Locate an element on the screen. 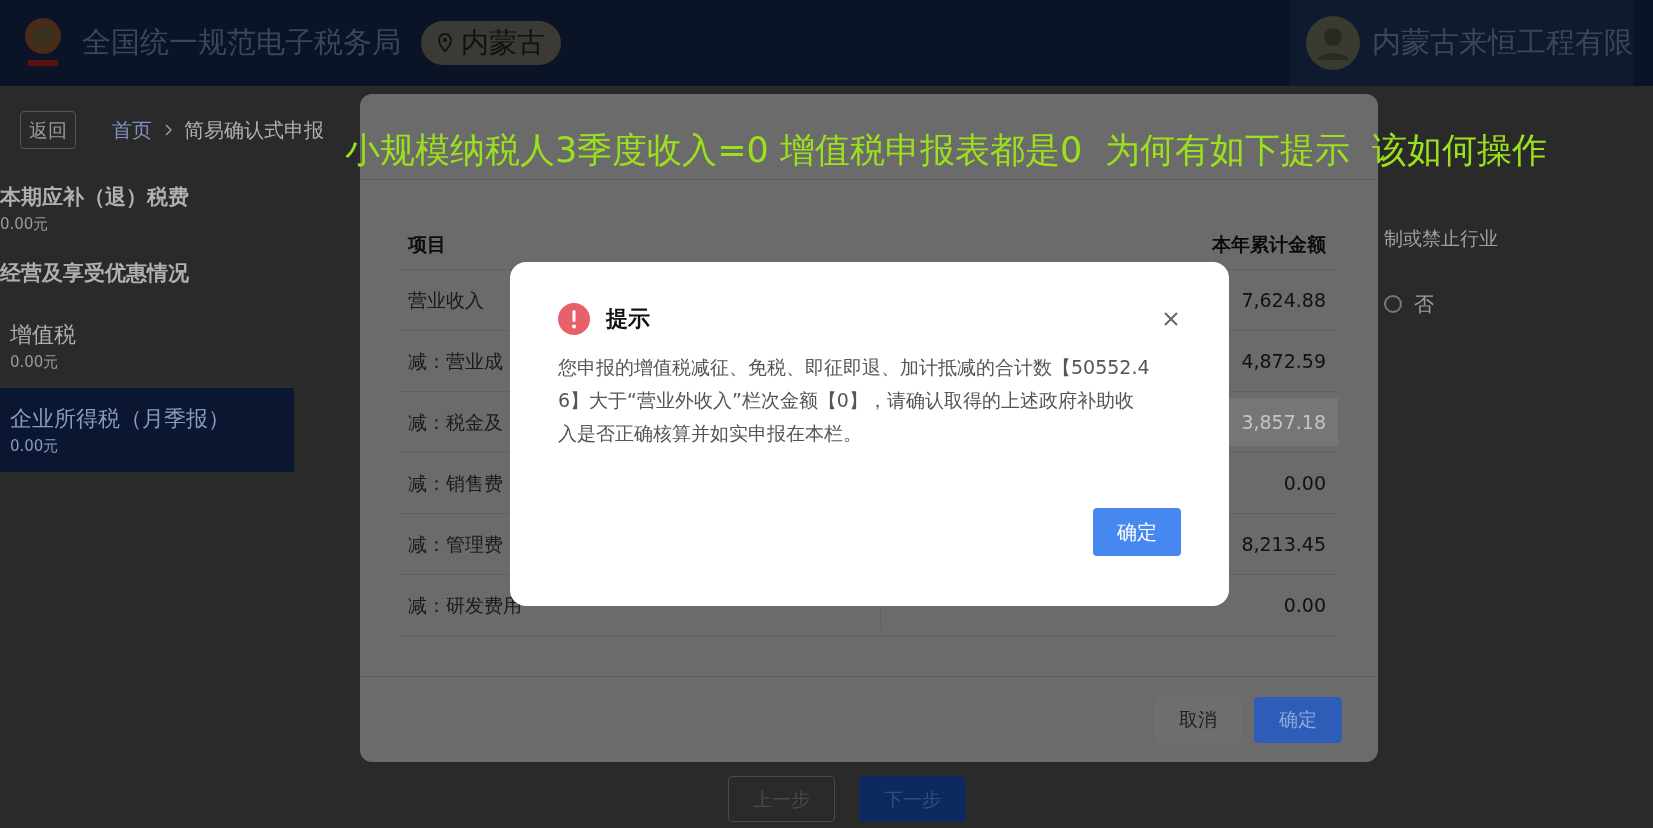 The image size is (1653, 828). table-cell: 减：税金及 is located at coordinates (455, 421).